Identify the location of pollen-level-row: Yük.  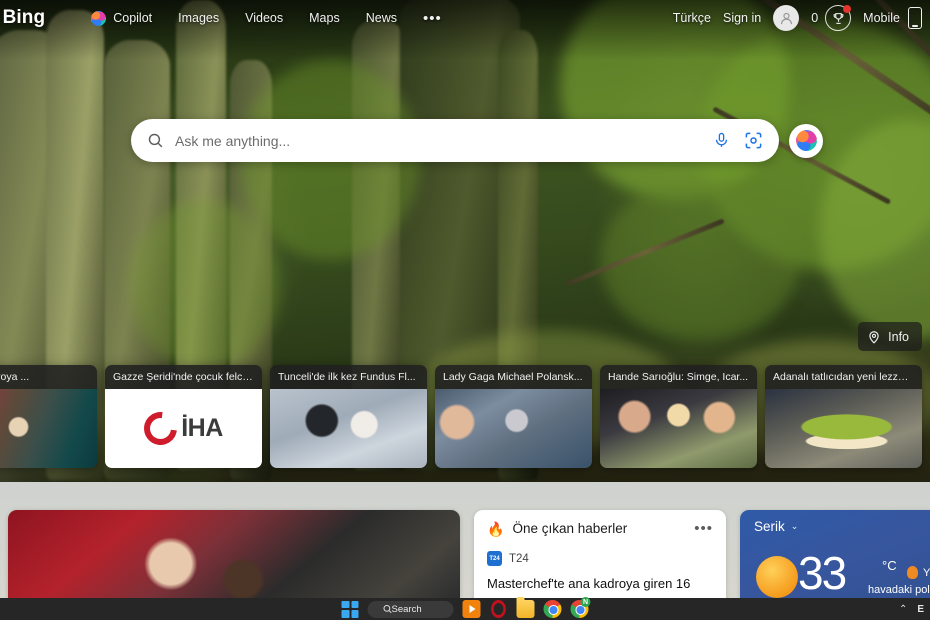
(918, 572).